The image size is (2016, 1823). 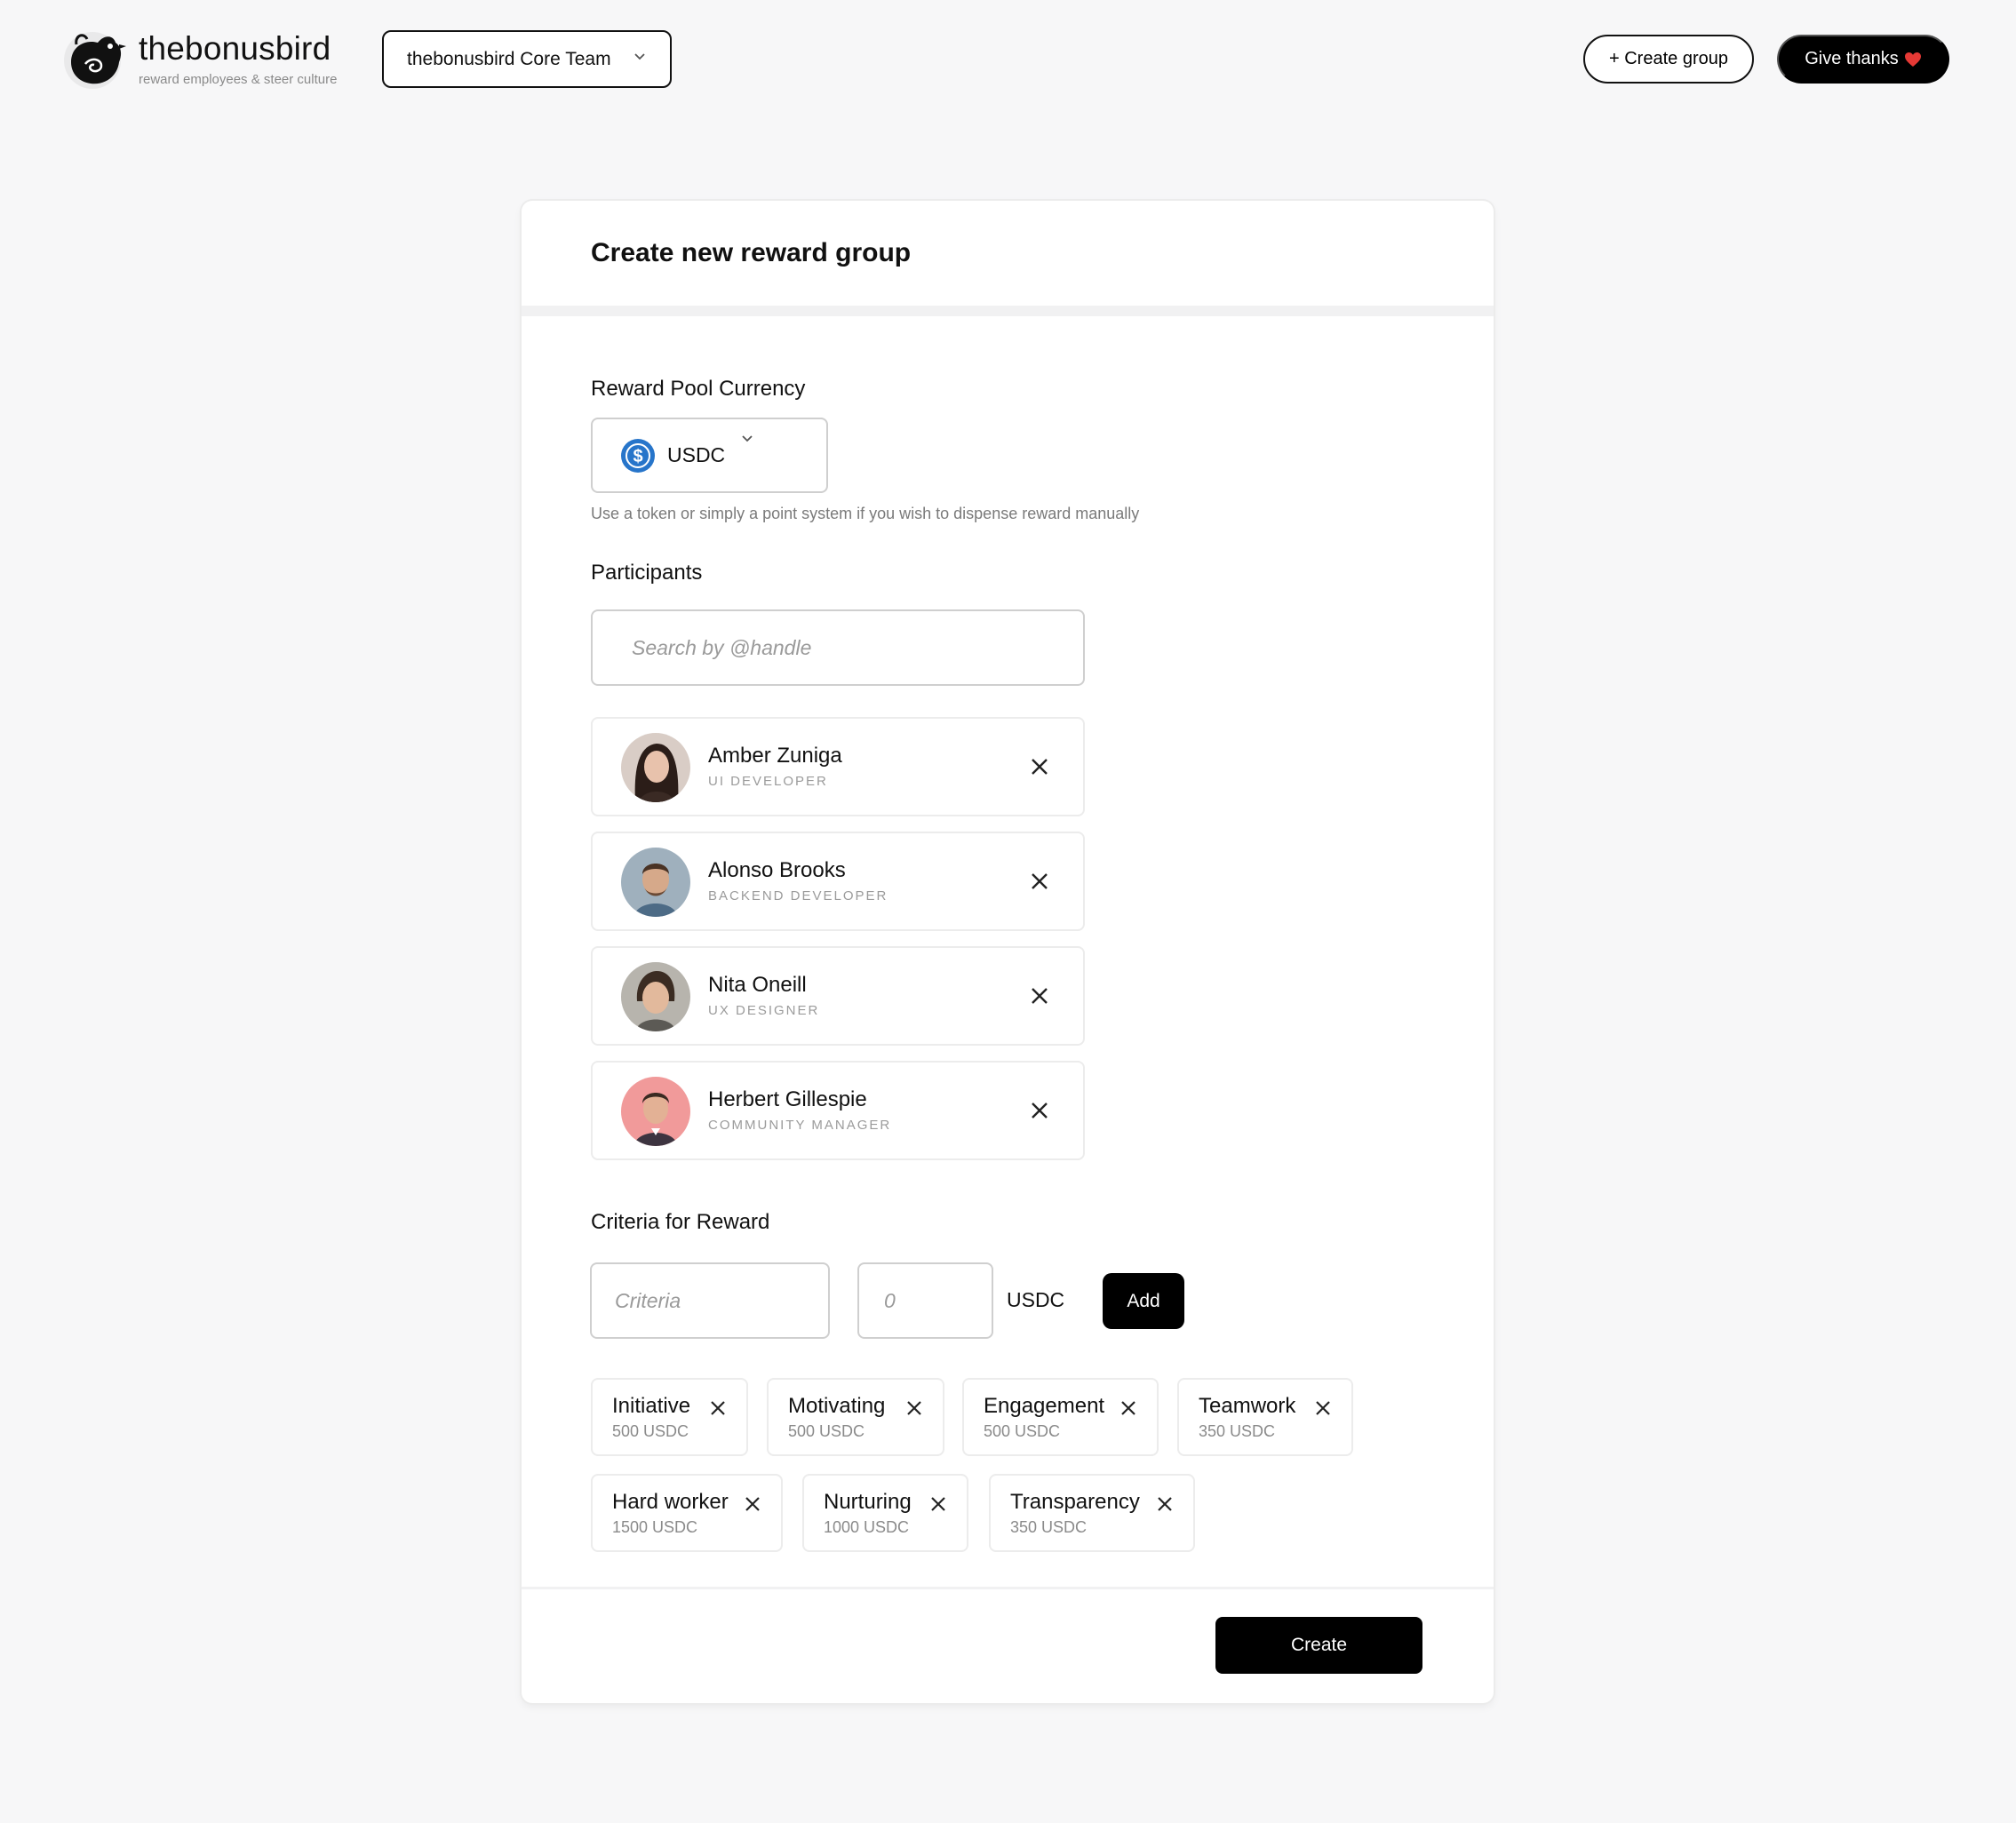 I want to click on criteria-section-label: Criteria for Reward, so click(x=681, y=1222).